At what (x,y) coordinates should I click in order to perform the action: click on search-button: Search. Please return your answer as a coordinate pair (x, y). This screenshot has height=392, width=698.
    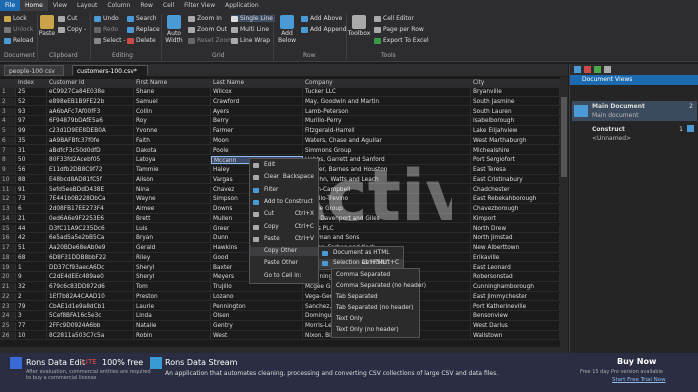
    Looking at the image, I should click on (142, 18).